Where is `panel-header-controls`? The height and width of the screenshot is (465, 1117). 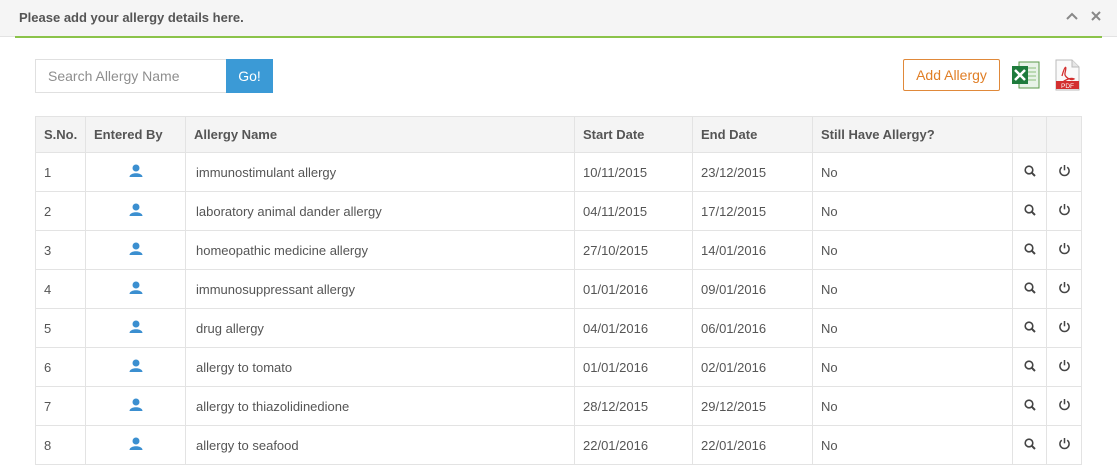
panel-header-controls is located at coordinates (1084, 16).